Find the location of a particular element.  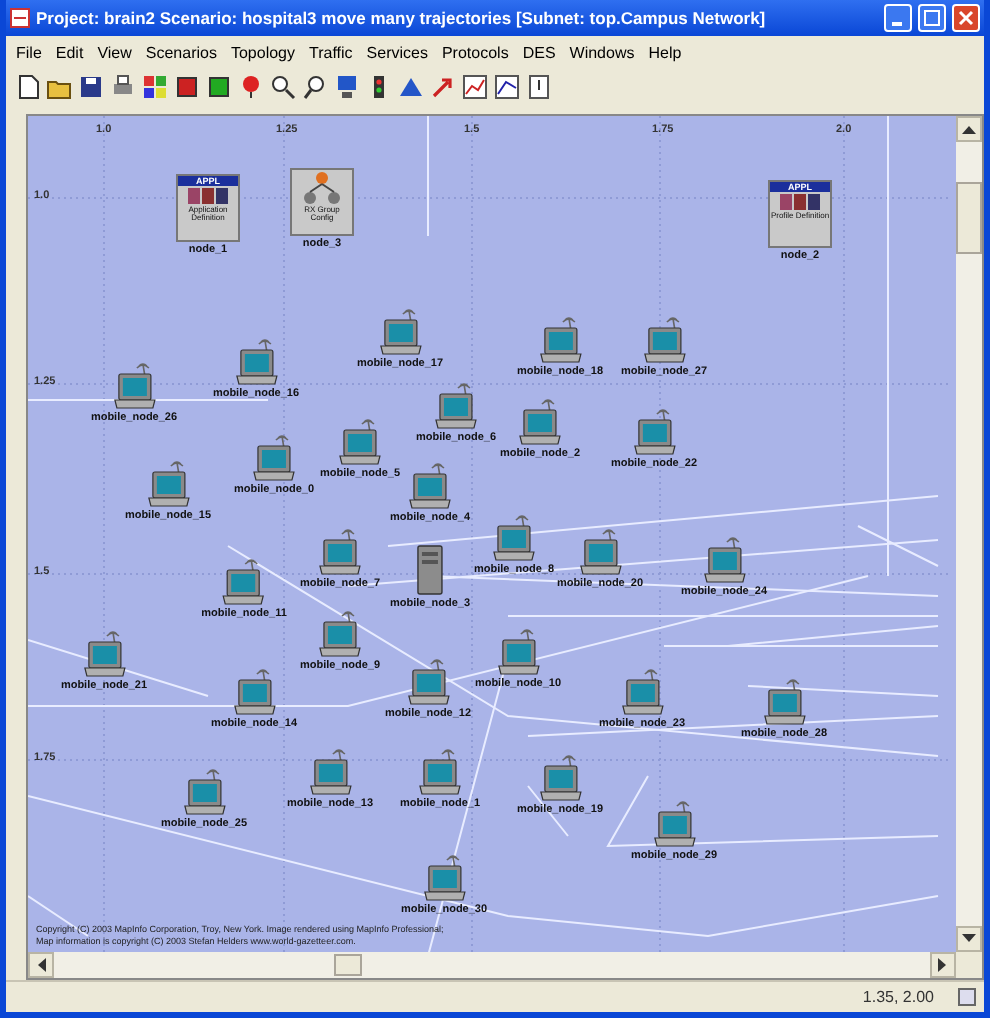

menu-item: DES is located at coordinates (539, 52).